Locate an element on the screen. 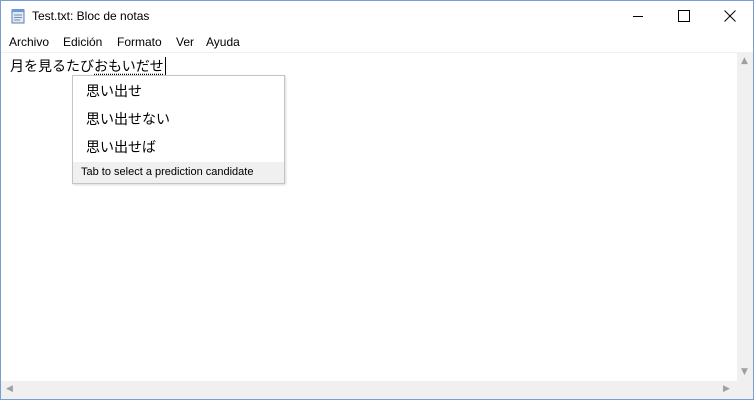 The image size is (754, 400). menu-formato: Formato is located at coordinates (139, 42).